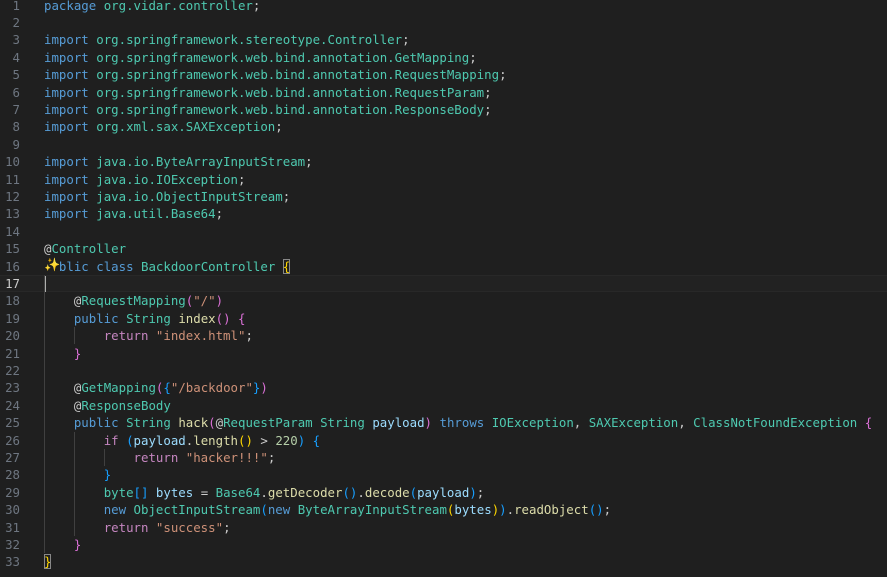 This screenshot has height=577, width=887. I want to click on code-token: bytes, so click(473, 510).